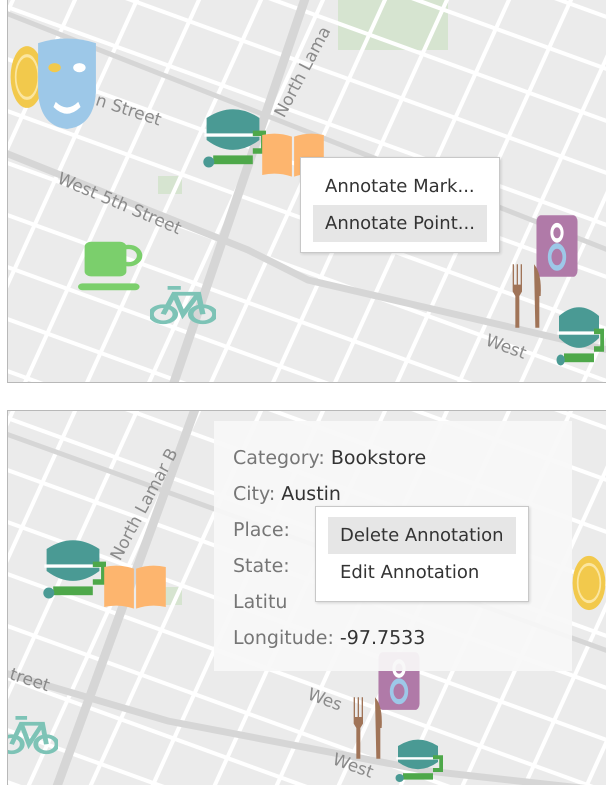 The width and height of the screenshot is (606, 785). Describe the element at coordinates (254, 494) in the screenshot. I see `field-label: City:` at that location.